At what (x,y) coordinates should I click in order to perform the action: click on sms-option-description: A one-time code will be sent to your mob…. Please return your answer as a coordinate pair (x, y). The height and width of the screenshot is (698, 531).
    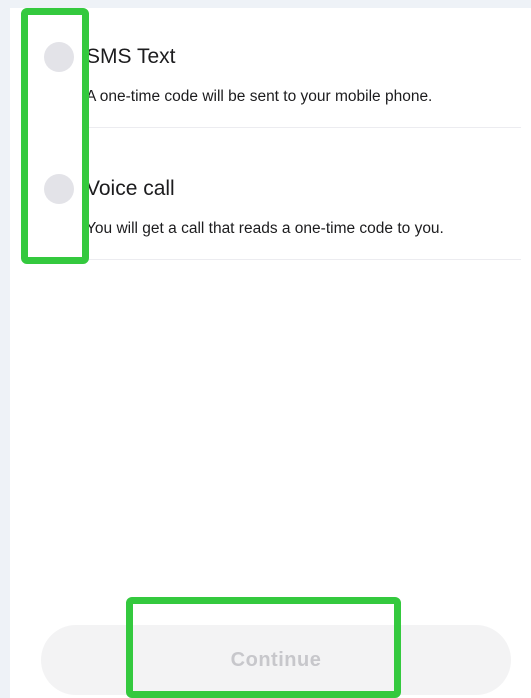
    Looking at the image, I should click on (259, 96).